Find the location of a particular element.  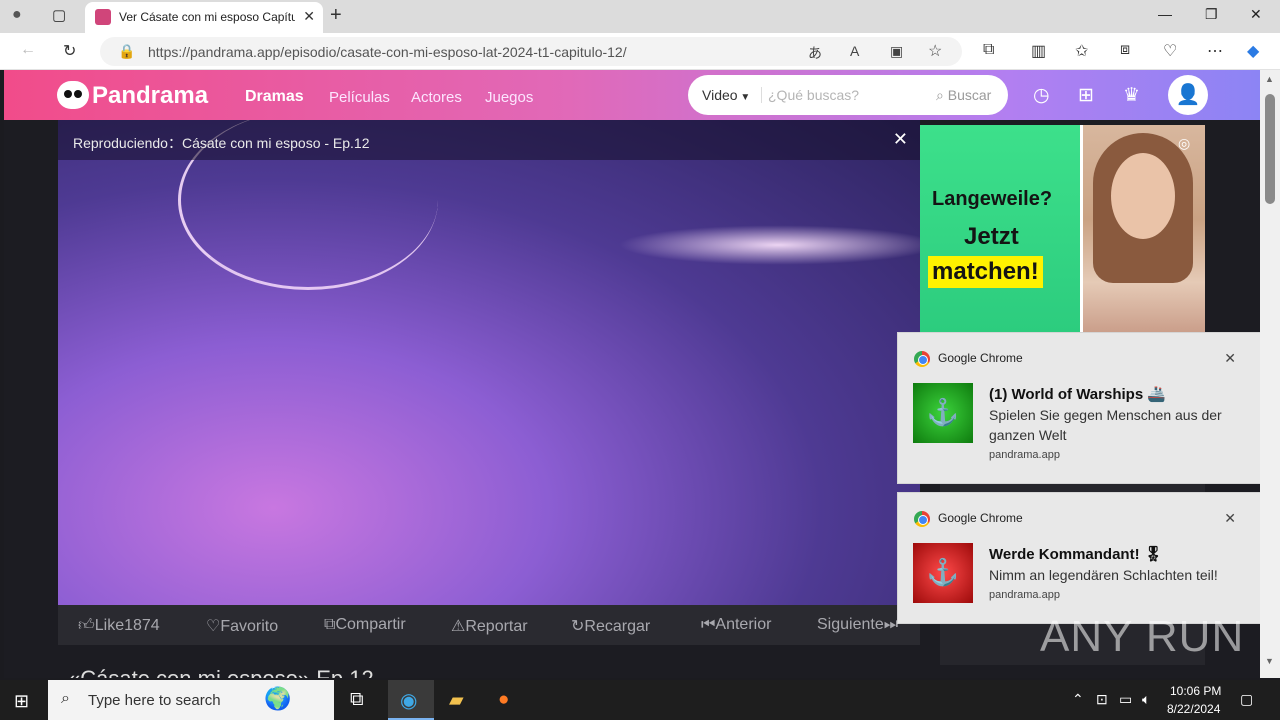

read-aloud-icon: A is located at coordinates (854, 51).